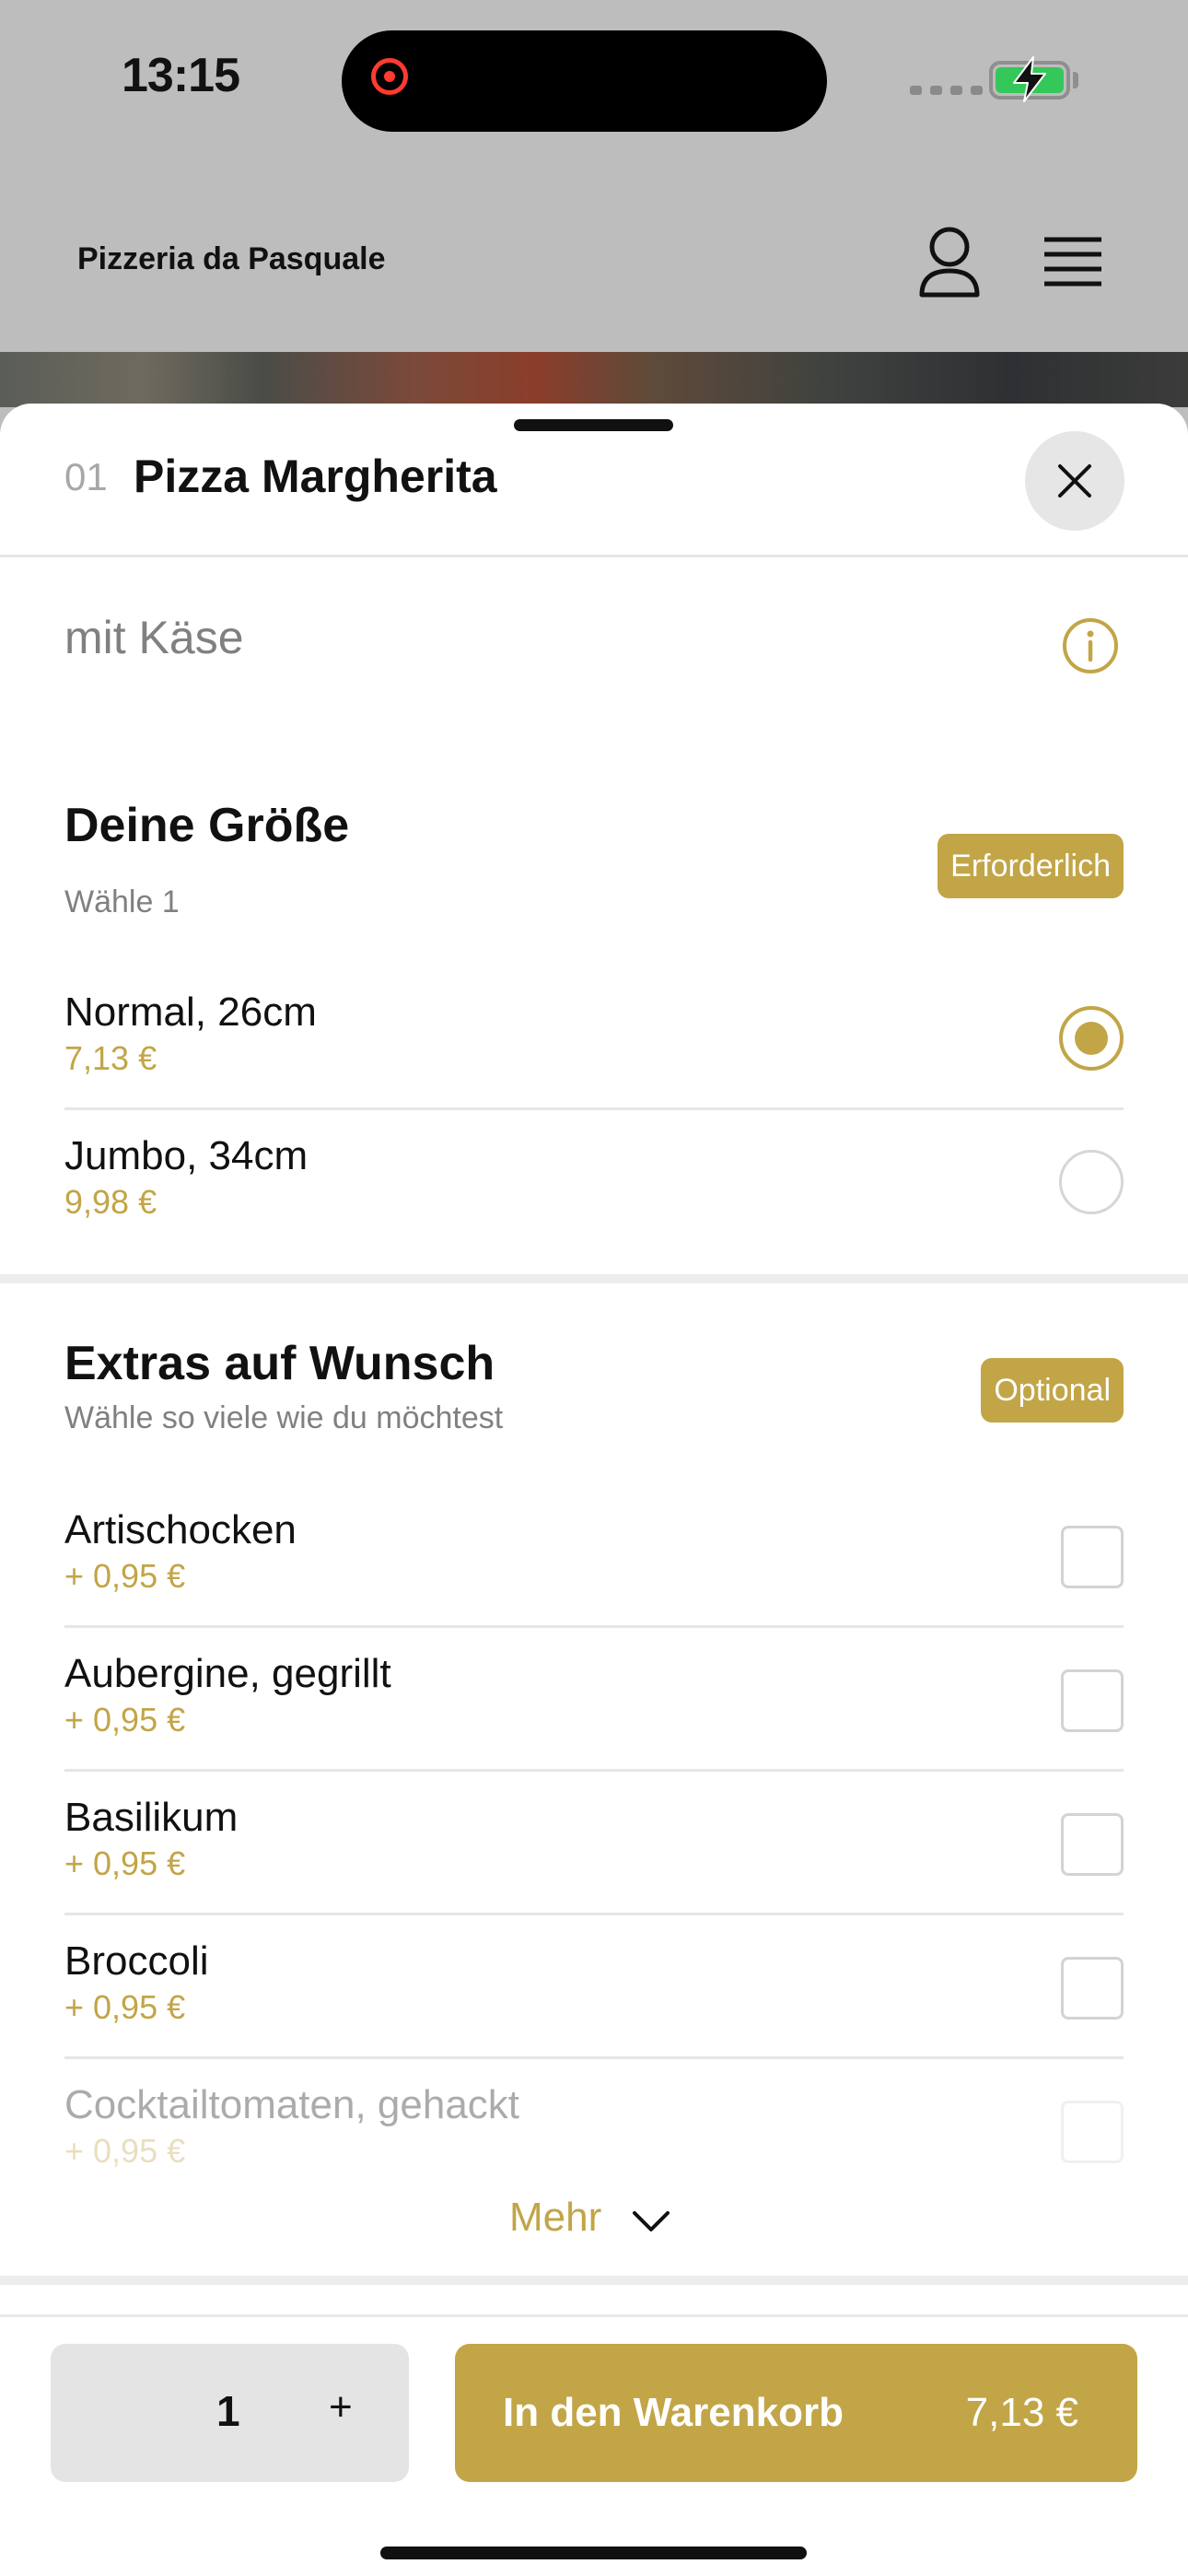  What do you see at coordinates (593, 2553) in the screenshot?
I see `home-indicator` at bounding box center [593, 2553].